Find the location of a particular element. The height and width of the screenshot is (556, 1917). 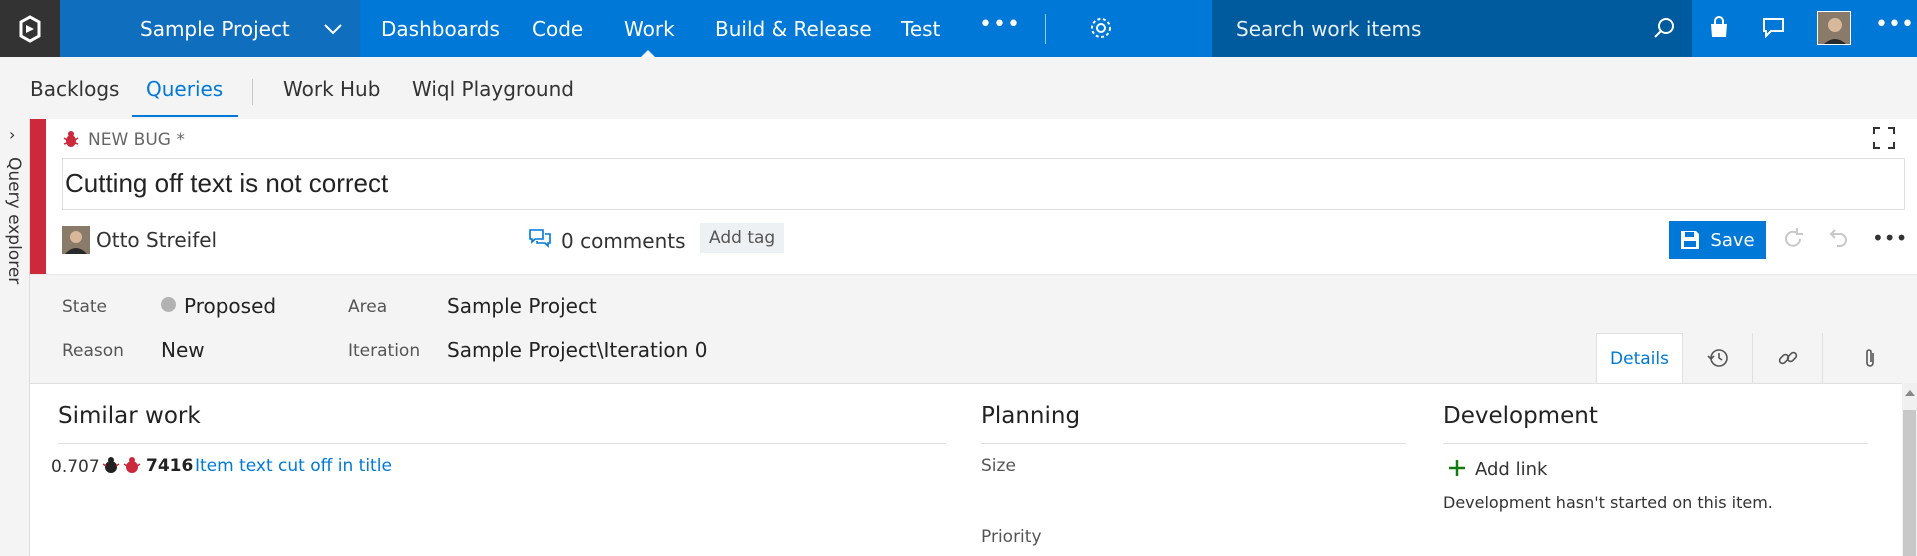

undo-icon is located at coordinates (1838, 241).